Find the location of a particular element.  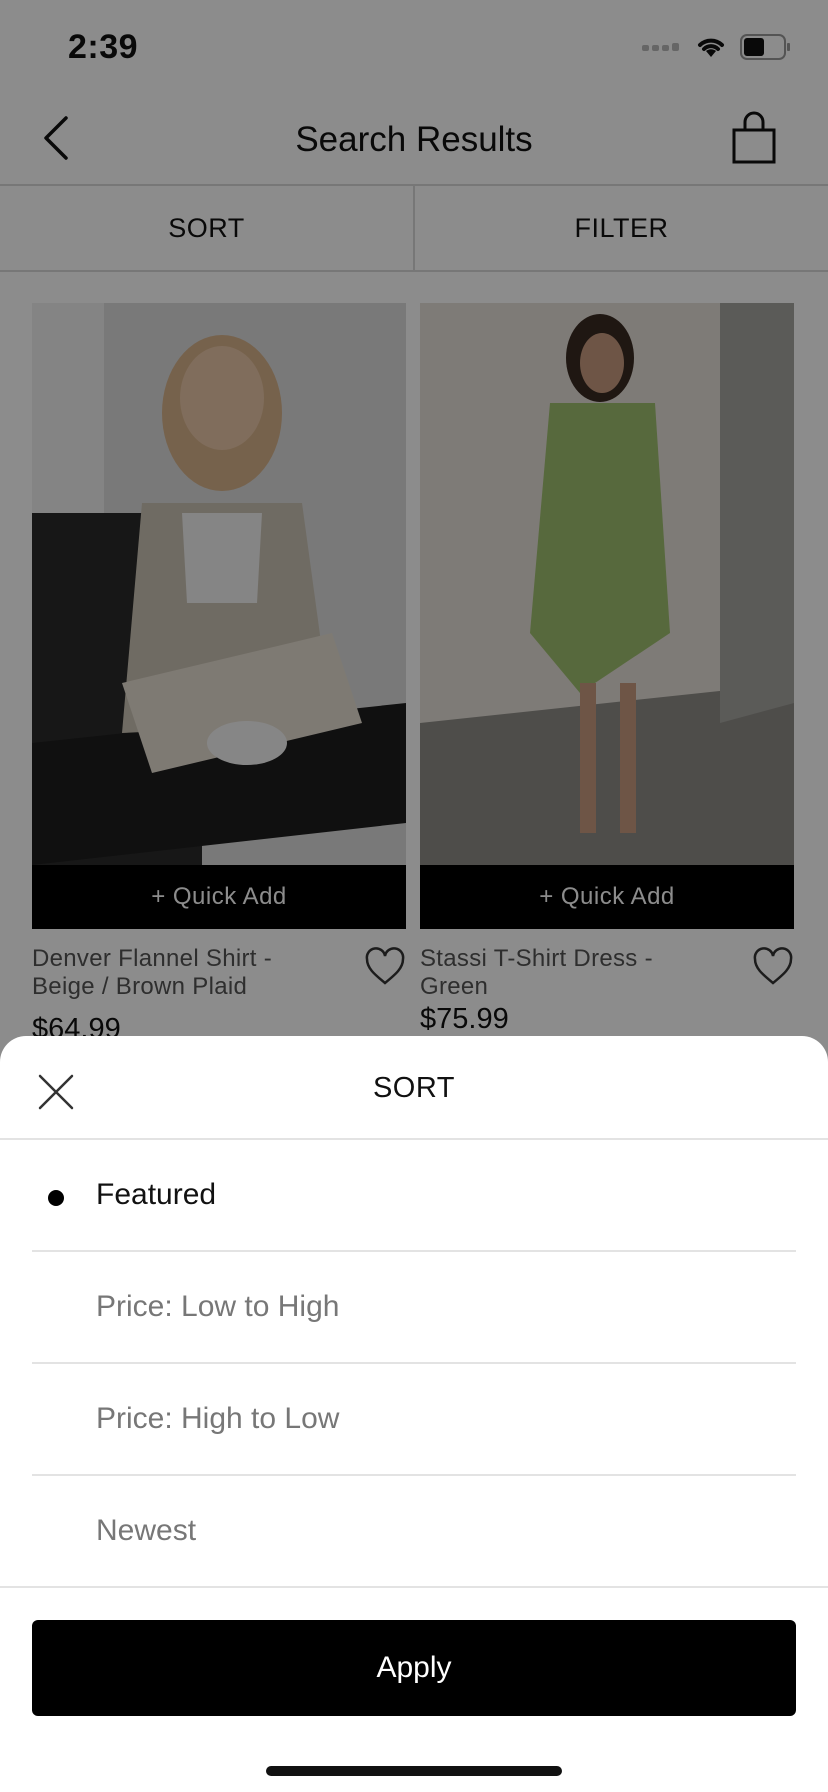

sort-option-newest: Newest is located at coordinates (414, 1532).